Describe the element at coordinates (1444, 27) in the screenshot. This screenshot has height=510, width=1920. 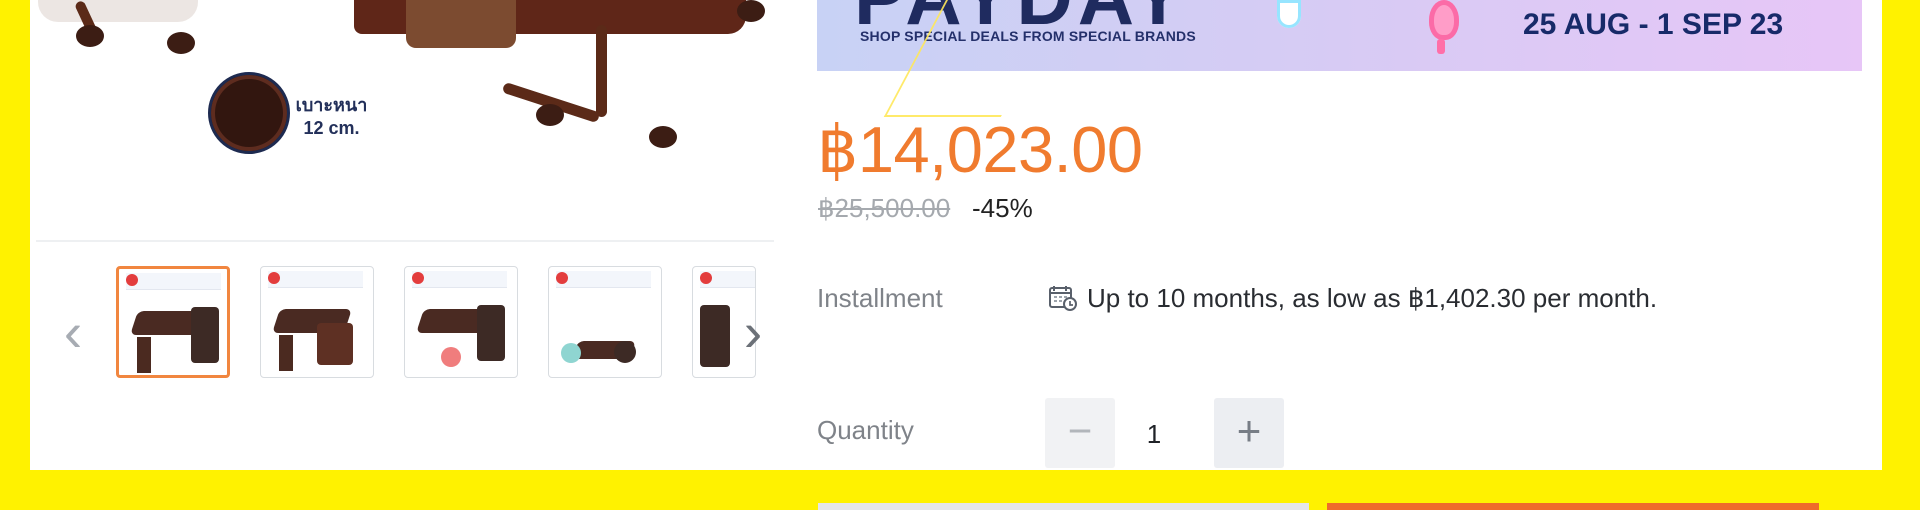
I see `pink-balloon-icon` at that location.